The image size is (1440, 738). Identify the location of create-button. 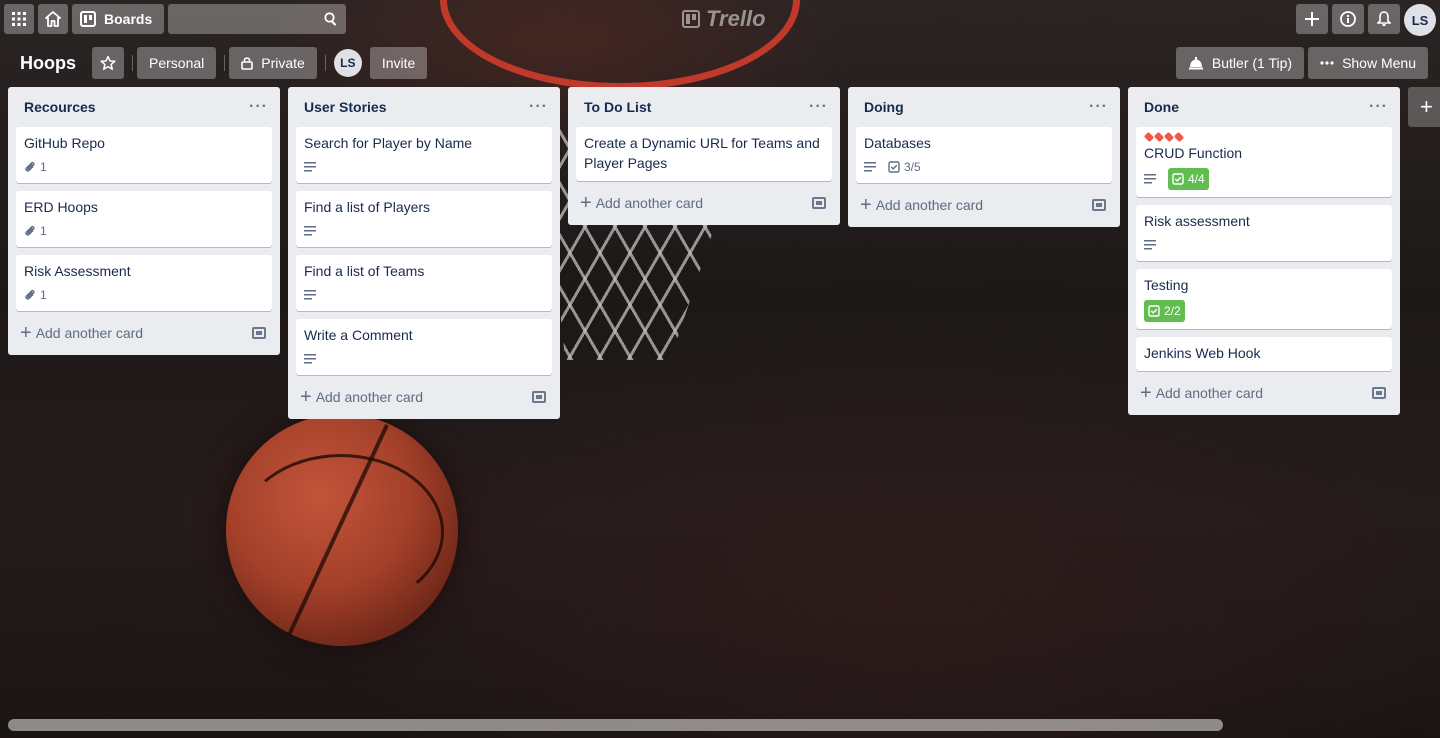
(1312, 19).